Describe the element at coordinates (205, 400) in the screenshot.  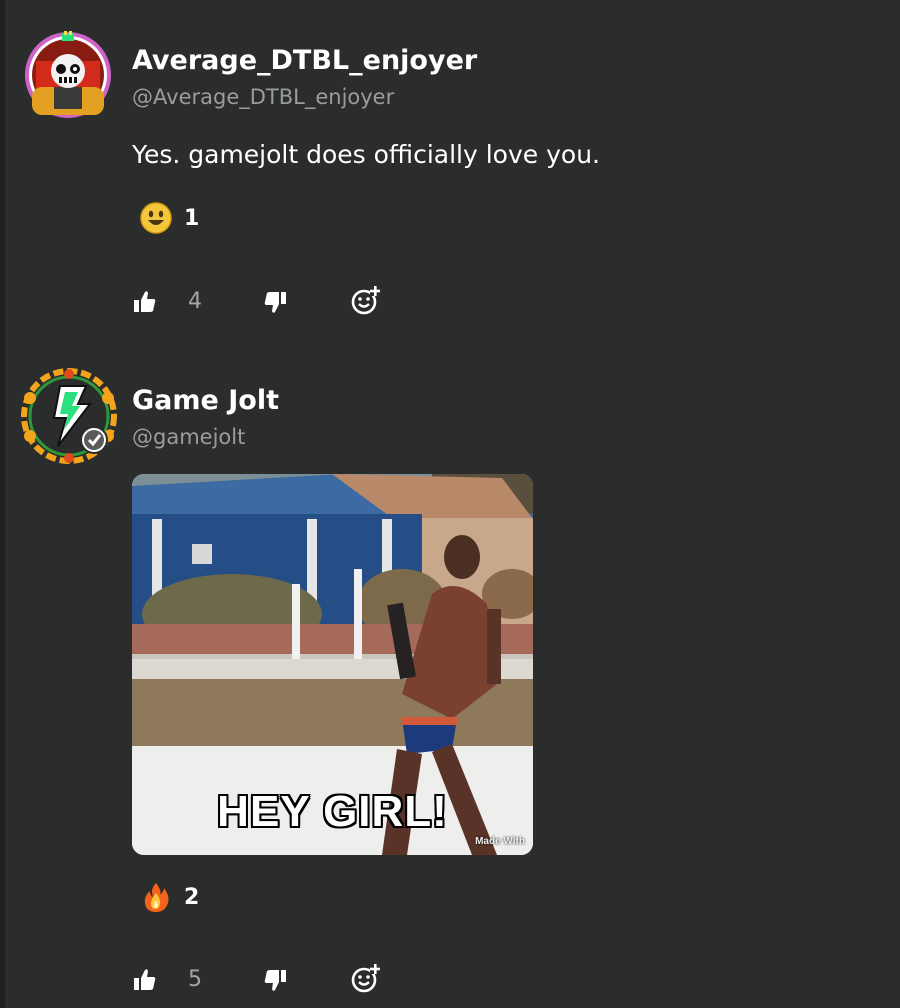
I see `comment-author-name: Game Jolt` at that location.